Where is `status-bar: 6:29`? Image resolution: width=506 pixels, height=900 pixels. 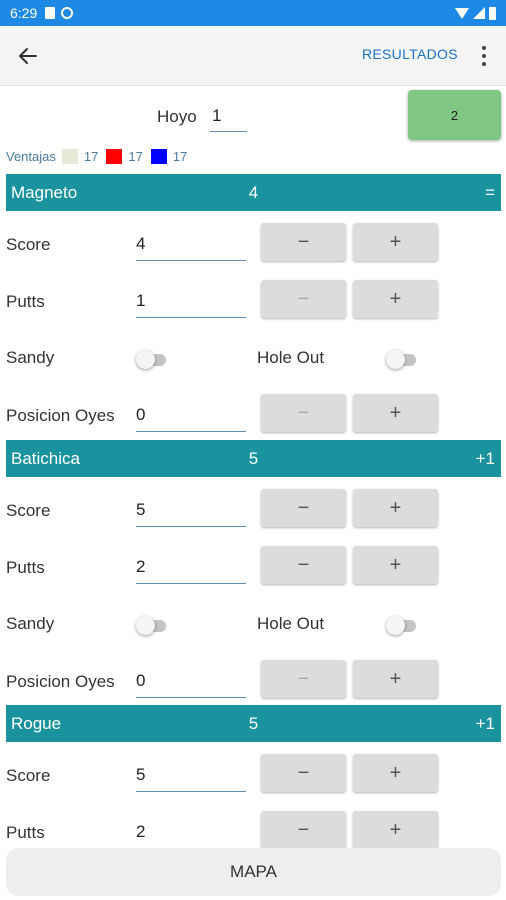
status-bar: 6:29 is located at coordinates (253, 13).